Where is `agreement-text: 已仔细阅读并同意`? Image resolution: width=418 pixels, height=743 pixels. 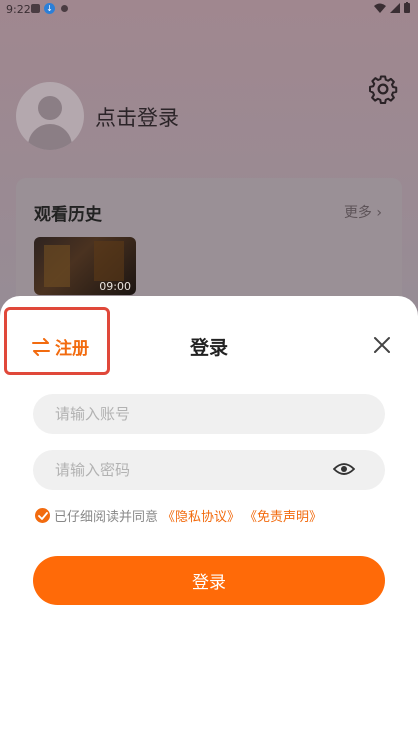
agreement-text: 已仔细阅读并同意 is located at coordinates (106, 517).